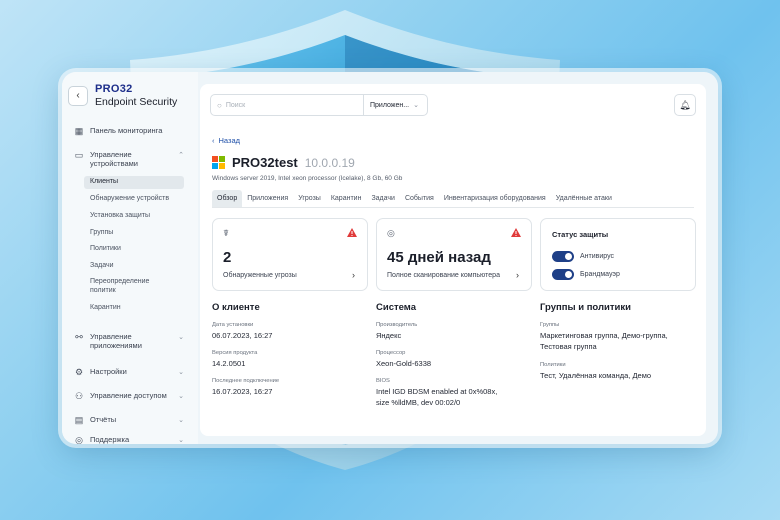 Image resolution: width=780 pixels, height=520 pixels. Describe the element at coordinates (79, 420) in the screenshot. I see `reports-icon: ▤` at that location.